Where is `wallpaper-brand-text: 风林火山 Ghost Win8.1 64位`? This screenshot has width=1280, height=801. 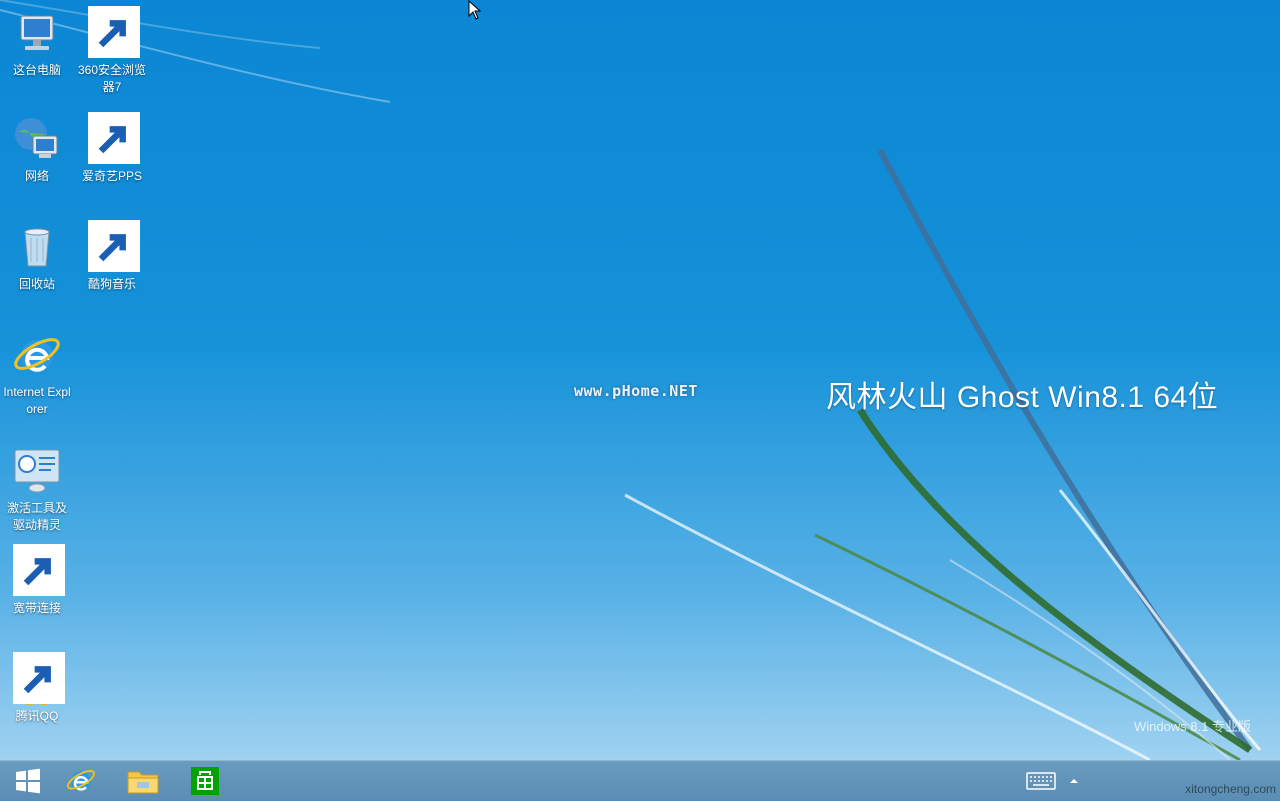
wallpaper-brand-text: 风林火山 Ghost Win8.1 64位 is located at coordinates (1022, 397).